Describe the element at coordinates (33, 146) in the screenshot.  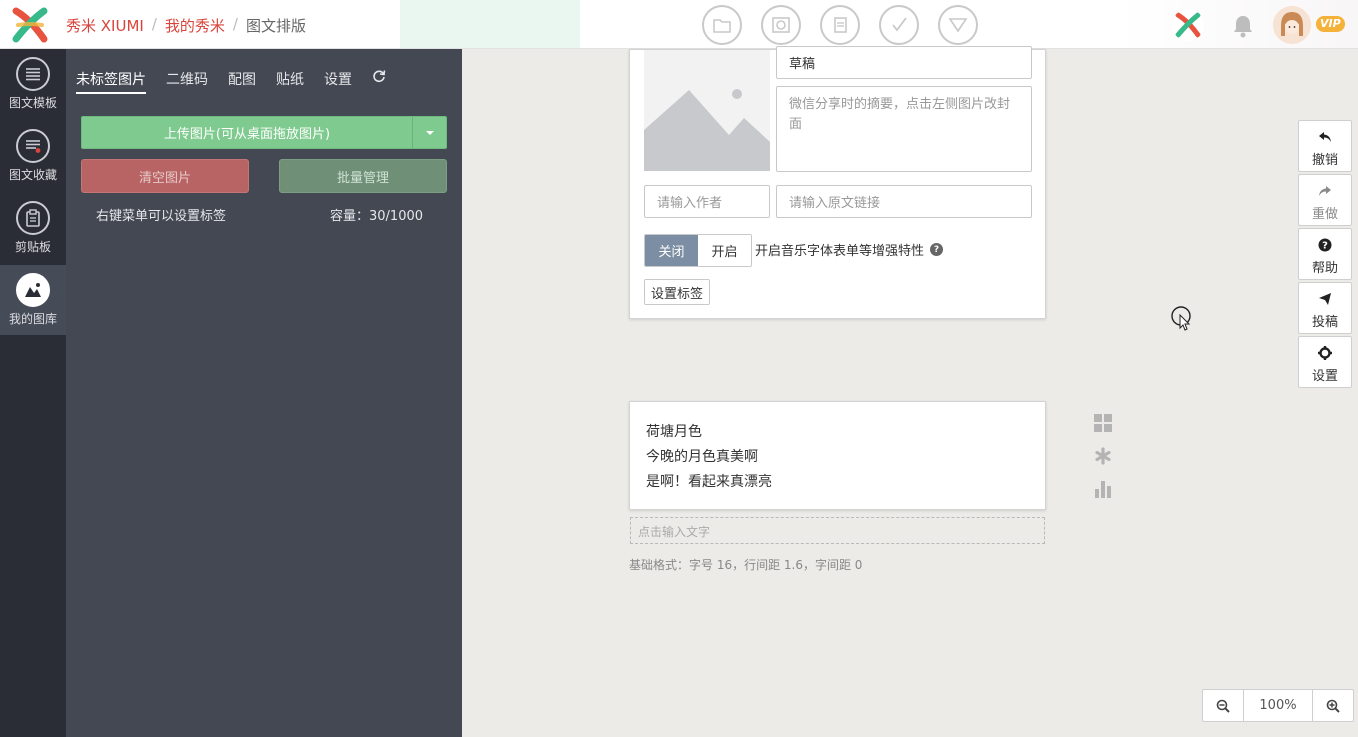
I see `favorite-list-icon` at that location.